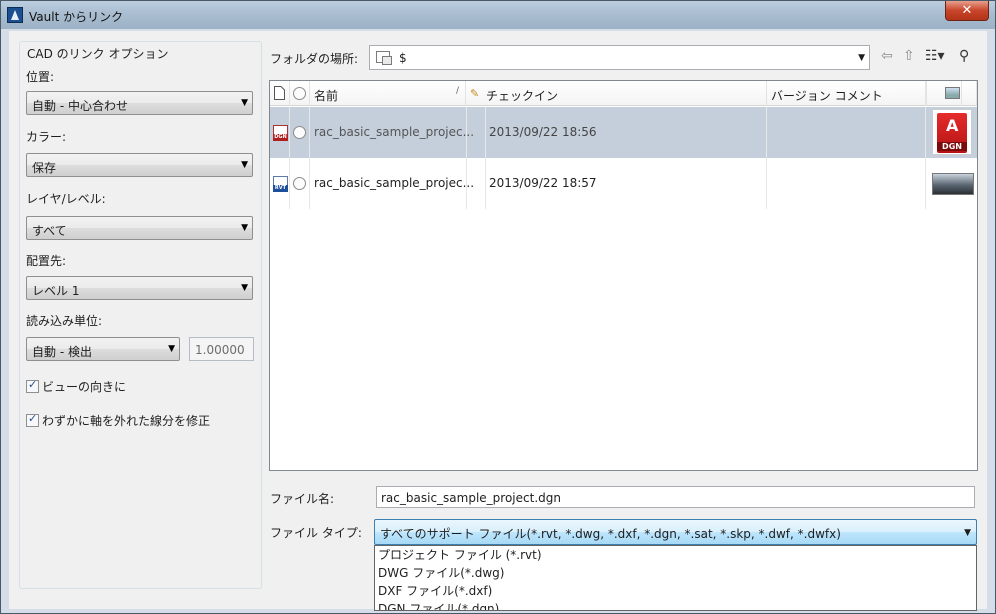 The width and height of the screenshot is (996, 614). Describe the element at coordinates (49, 231) in the screenshot. I see `layer-value: すべて` at that location.